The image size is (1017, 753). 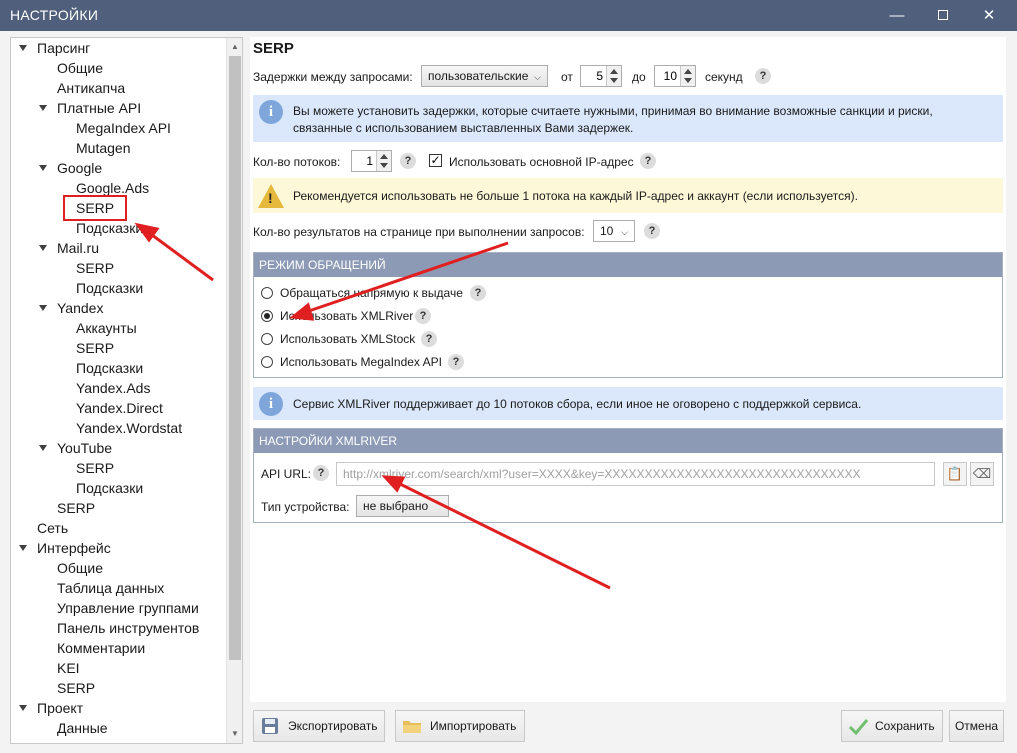 I want to click on tree-item: Данные, so click(x=82, y=728).